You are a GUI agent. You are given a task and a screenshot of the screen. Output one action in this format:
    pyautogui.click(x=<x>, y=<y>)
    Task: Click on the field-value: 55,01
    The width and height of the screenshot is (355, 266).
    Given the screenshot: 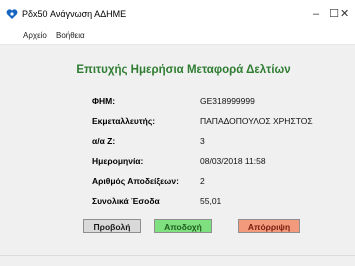 What is the action you would take?
    pyautogui.click(x=211, y=201)
    